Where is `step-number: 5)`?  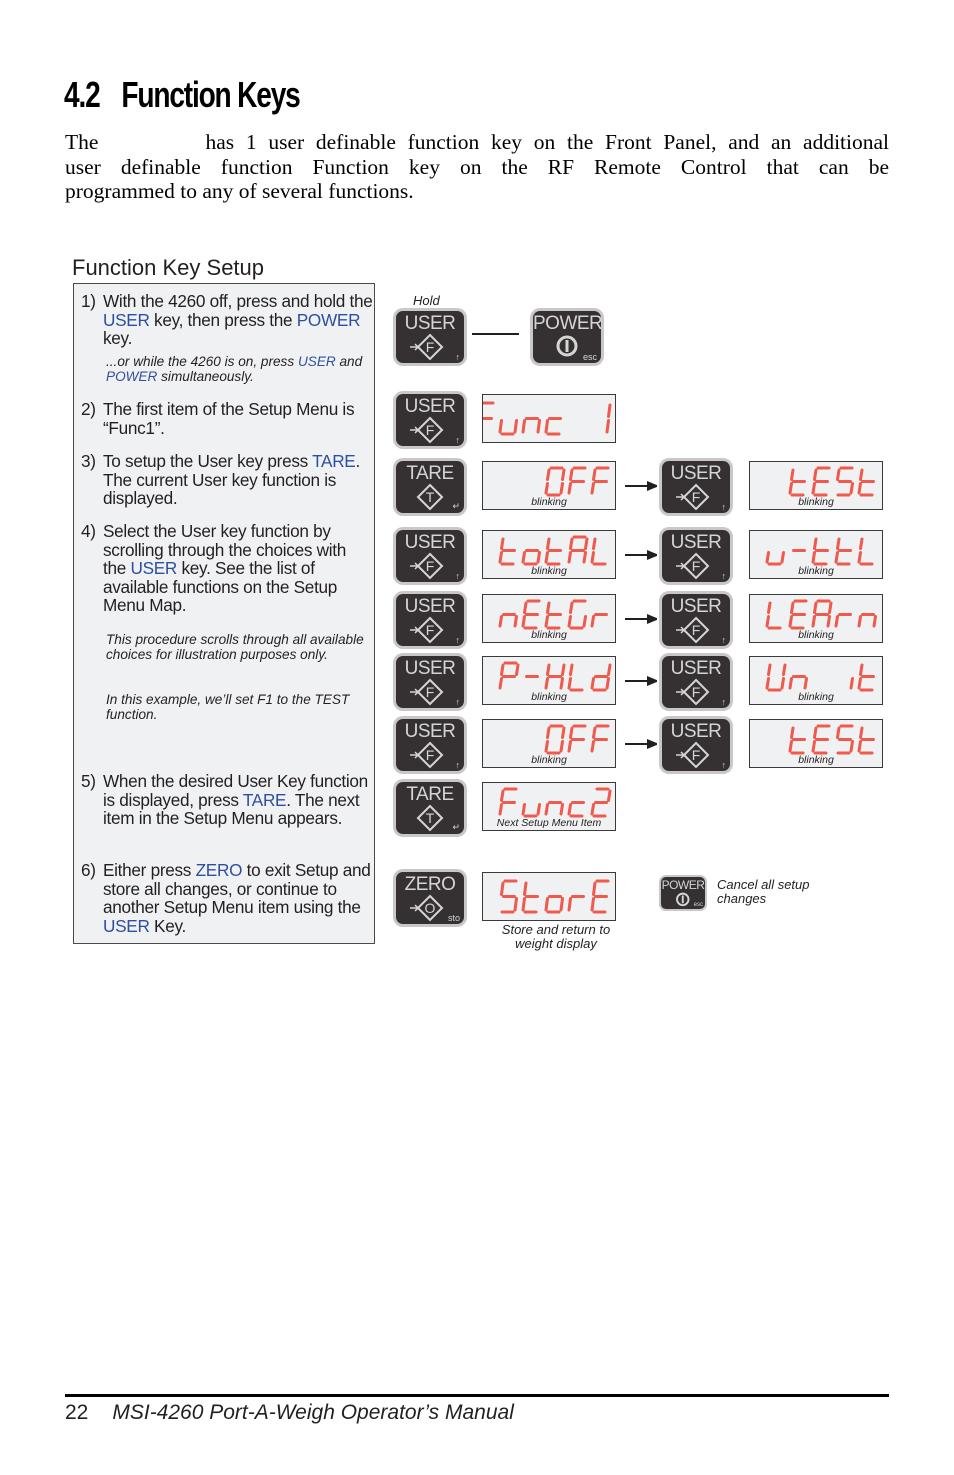
step-number: 5) is located at coordinates (88, 781).